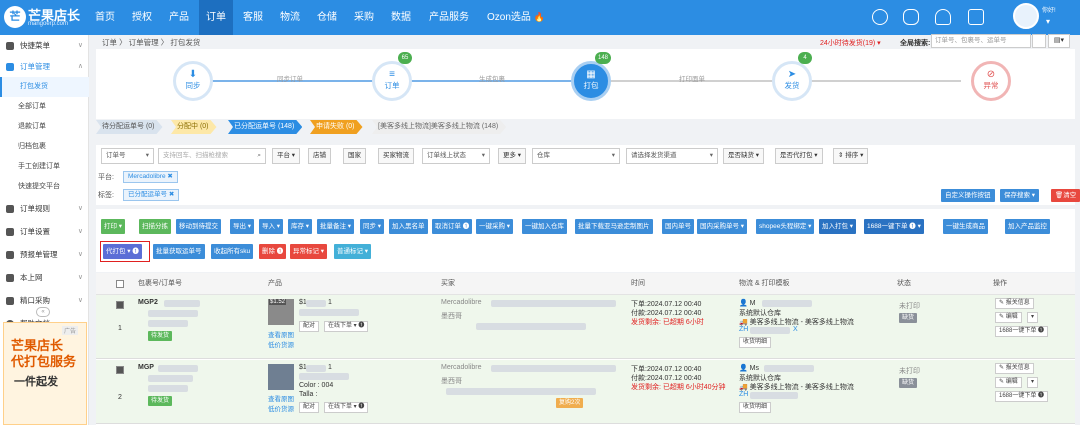 Image resolution: width=1080 pixels, height=425 pixels. I want to click on sidebar-item-shortcut: 快捷菜单 ∨, so click(44, 45).